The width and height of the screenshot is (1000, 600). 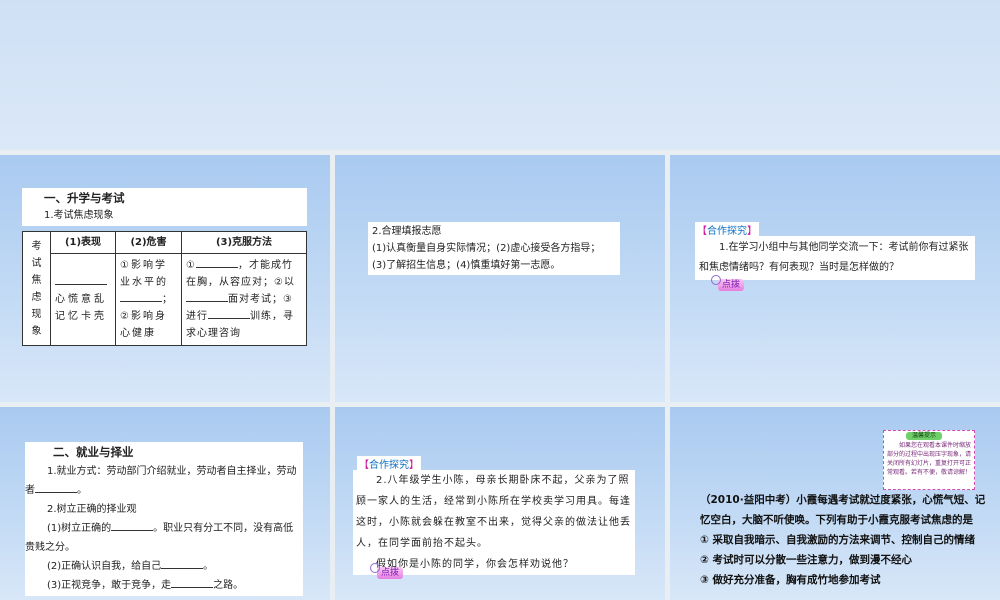 What do you see at coordinates (83, 242) in the screenshot?
I see `header-performance: (1)表现` at bounding box center [83, 242].